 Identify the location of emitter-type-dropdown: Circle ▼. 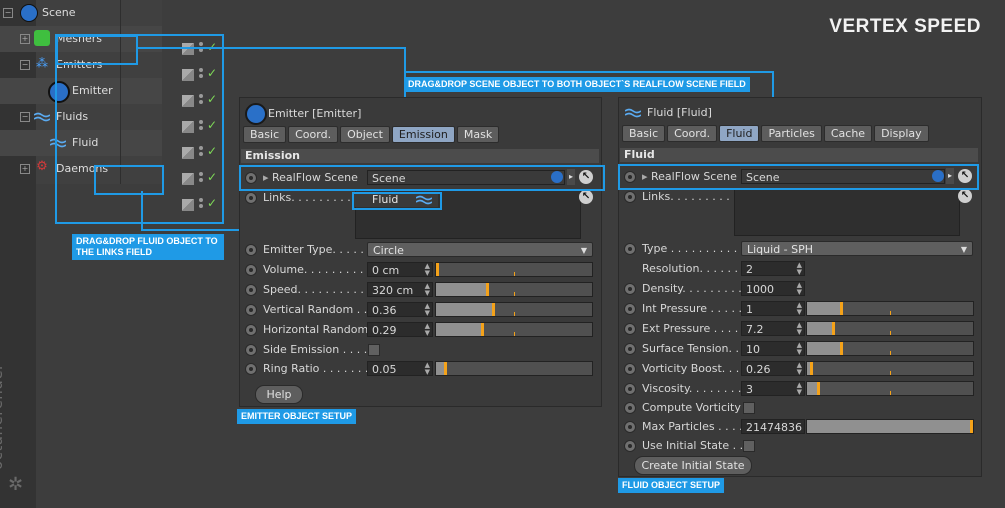
(480, 249).